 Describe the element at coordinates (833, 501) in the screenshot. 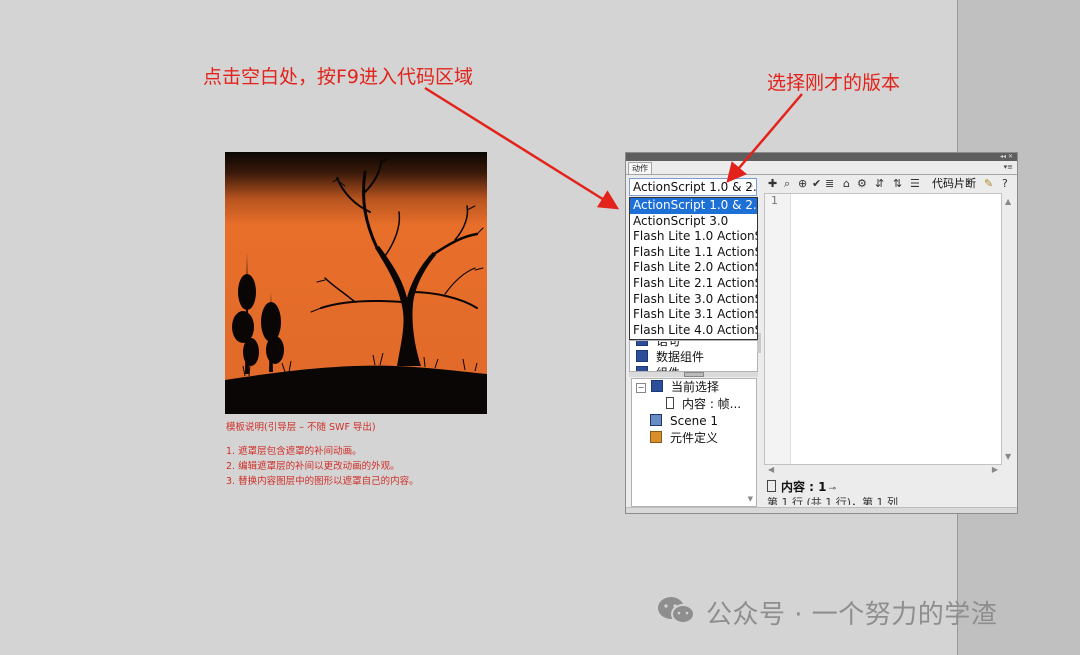

I see `cursor-position-status: 第 1 行 (共 1 行)，第 1 列` at that location.